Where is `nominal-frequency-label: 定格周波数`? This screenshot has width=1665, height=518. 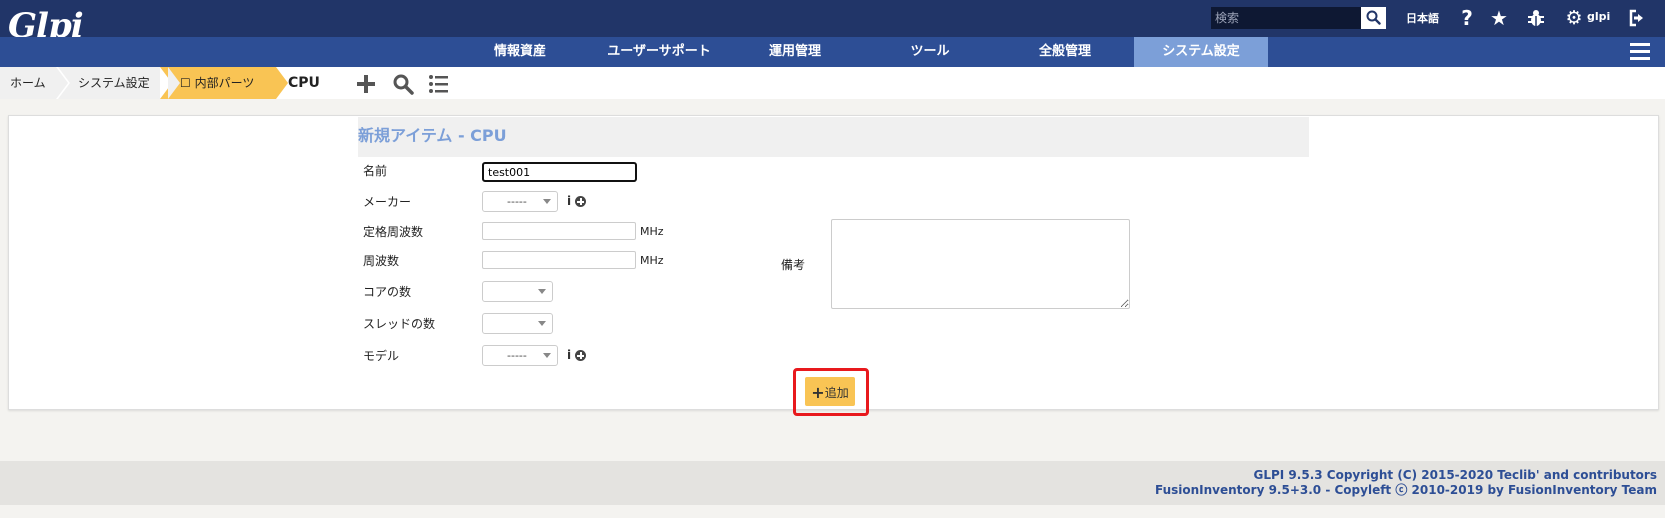 nominal-frequency-label: 定格周波数 is located at coordinates (393, 232).